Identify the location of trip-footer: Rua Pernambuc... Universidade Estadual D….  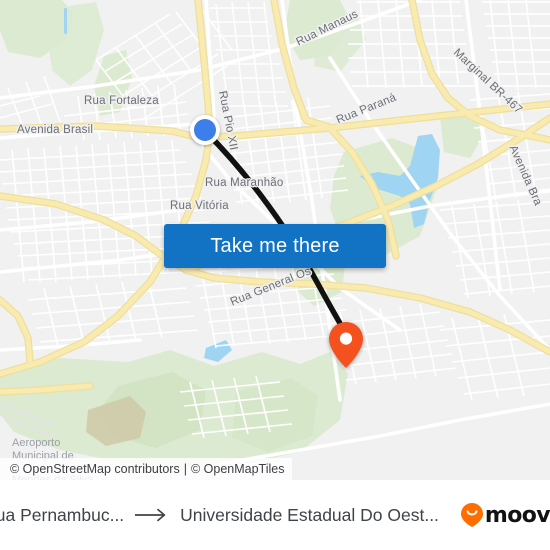
(275, 515).